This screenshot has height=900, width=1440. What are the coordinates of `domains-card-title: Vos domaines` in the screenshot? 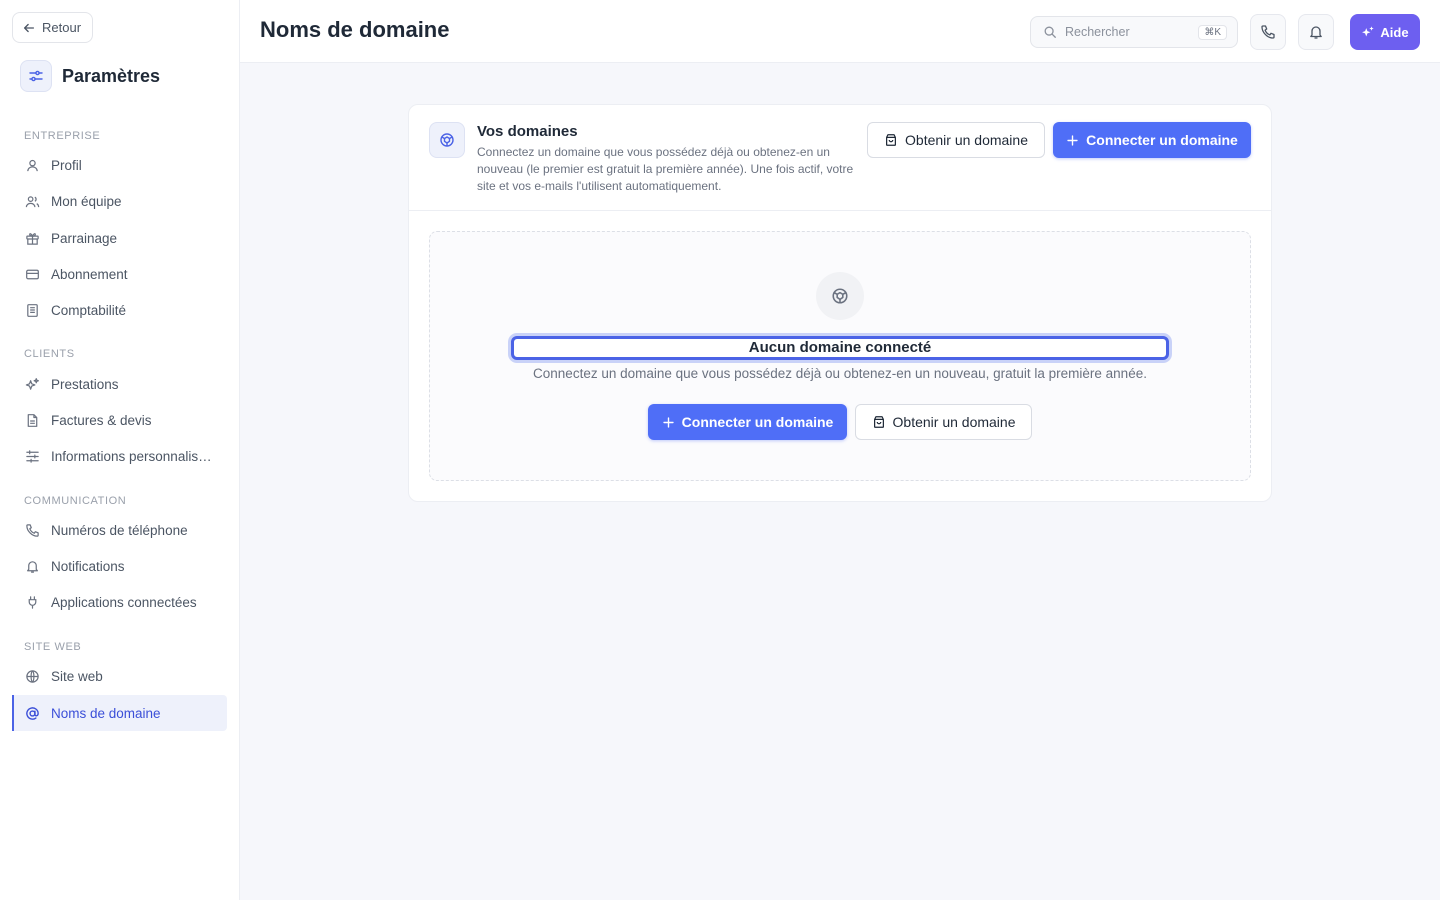 It's located at (527, 131).